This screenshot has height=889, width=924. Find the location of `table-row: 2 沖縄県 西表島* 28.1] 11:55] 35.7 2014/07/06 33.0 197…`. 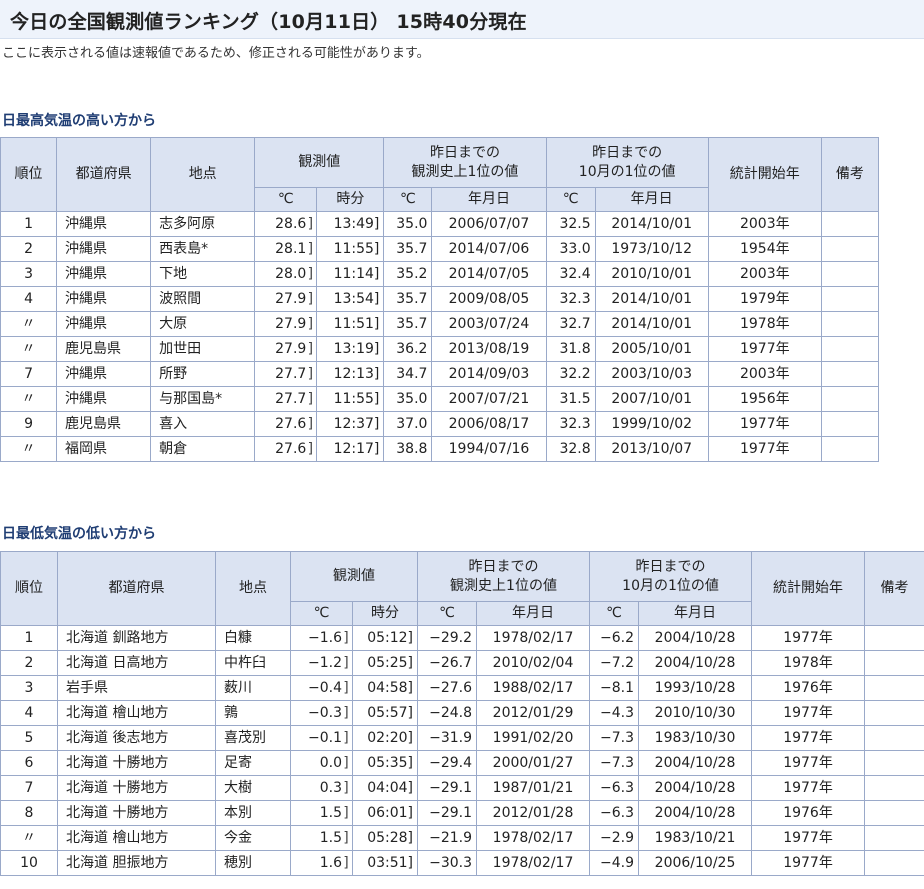

table-row: 2 沖縄県 西表島* 28.1] 11:55] 35.7 2014/07/06 33.0 197… is located at coordinates (440, 249).